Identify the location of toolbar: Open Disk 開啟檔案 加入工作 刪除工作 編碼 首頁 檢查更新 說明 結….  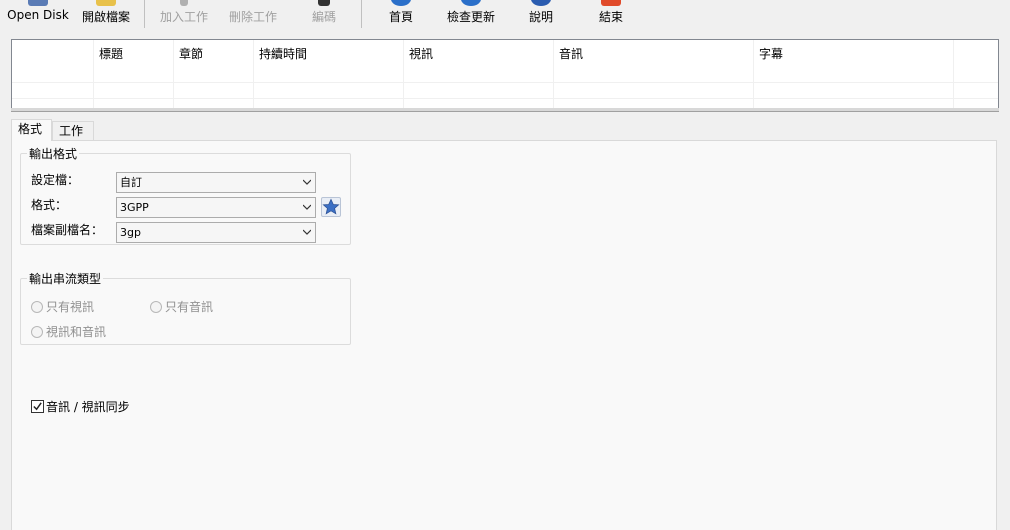
(505, 15).